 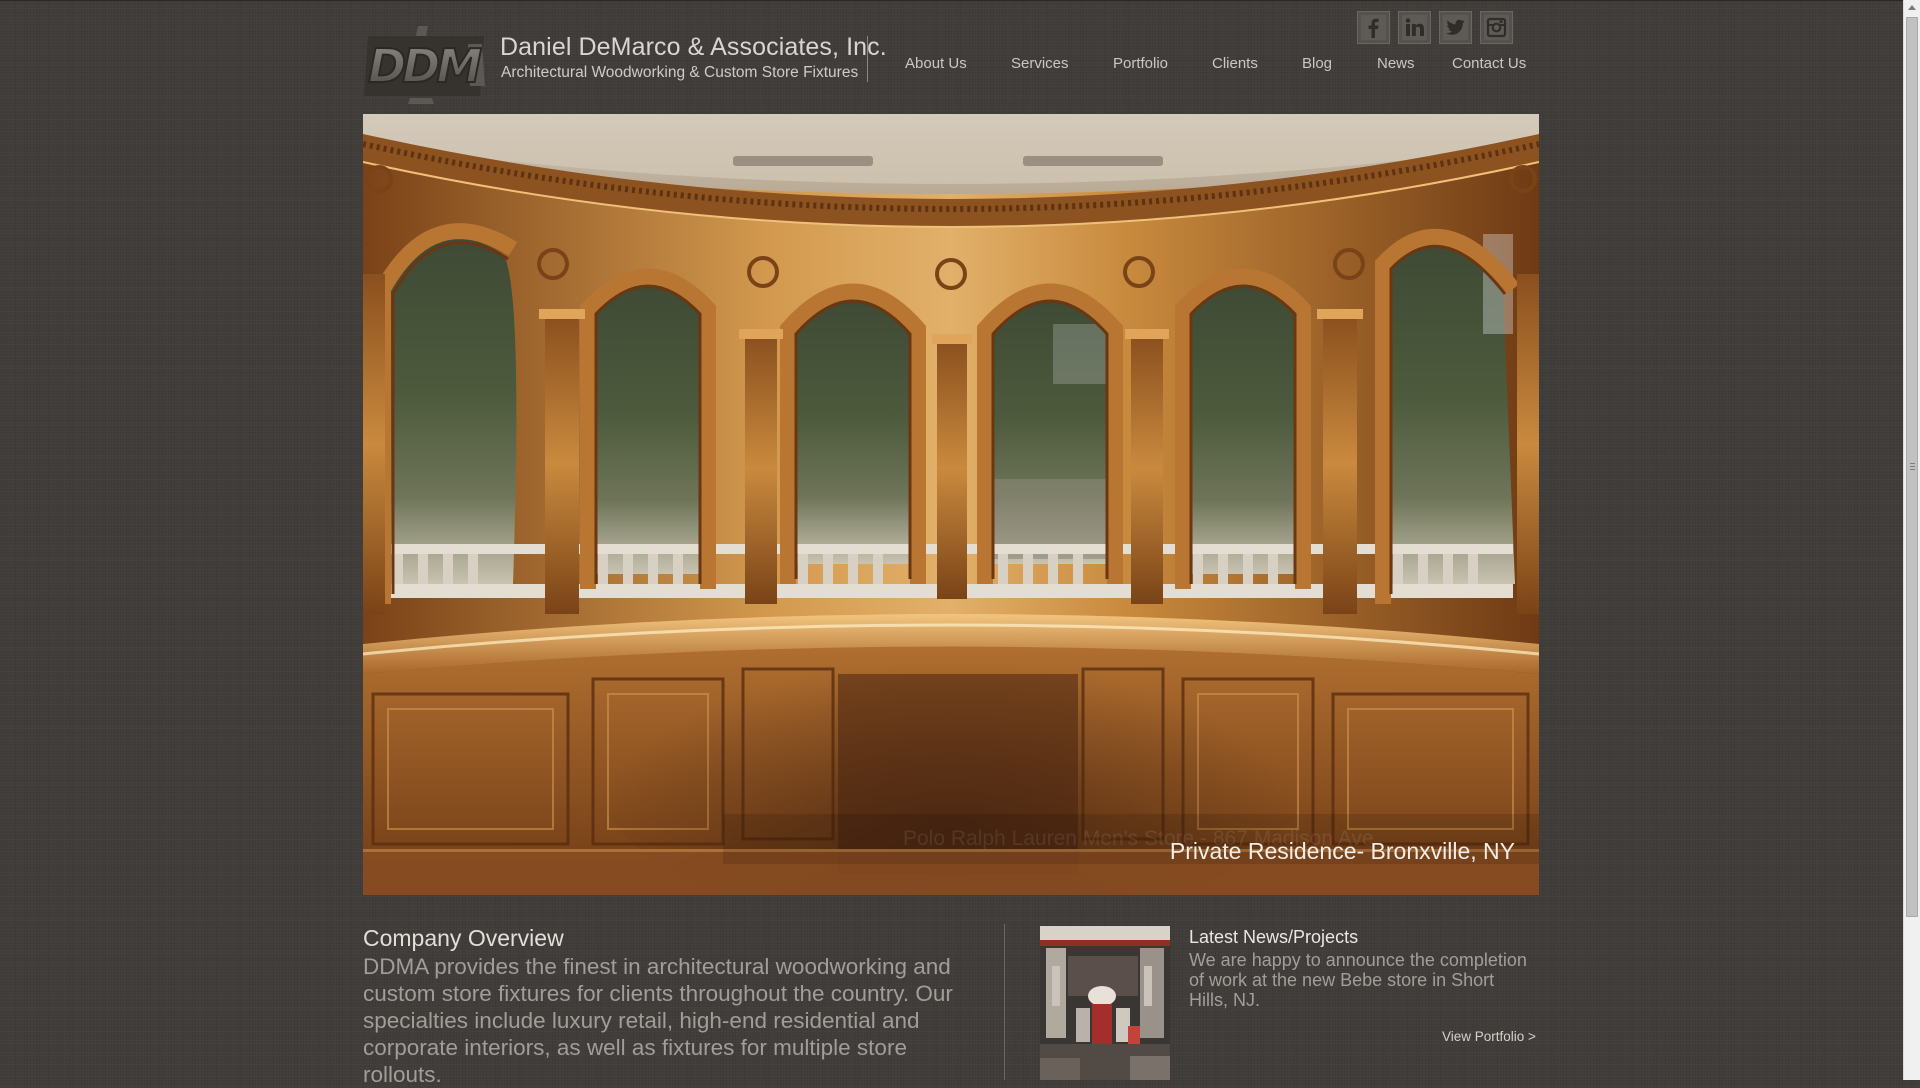 I want to click on scroll-thumb, so click(x=1912, y=467).